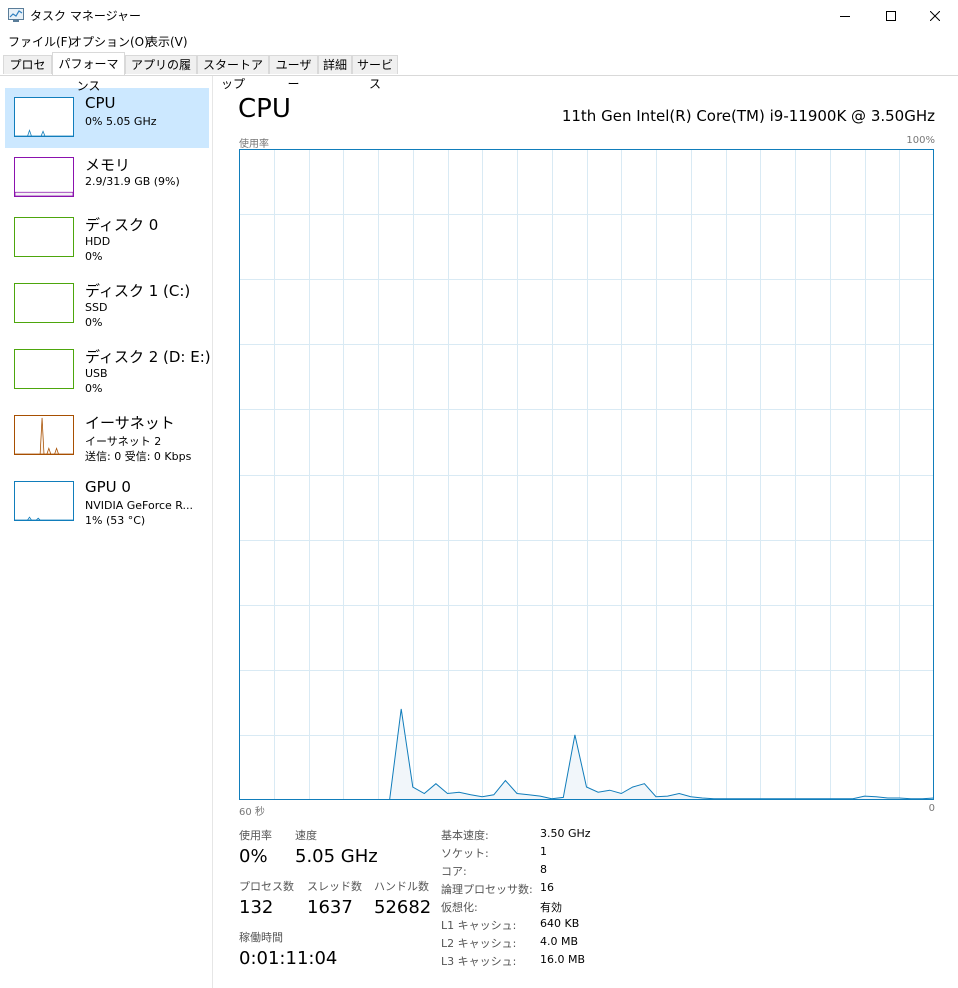 This screenshot has width=958, height=988. What do you see at coordinates (130, 423) in the screenshot?
I see `sidebar-item-title: イーサネット` at bounding box center [130, 423].